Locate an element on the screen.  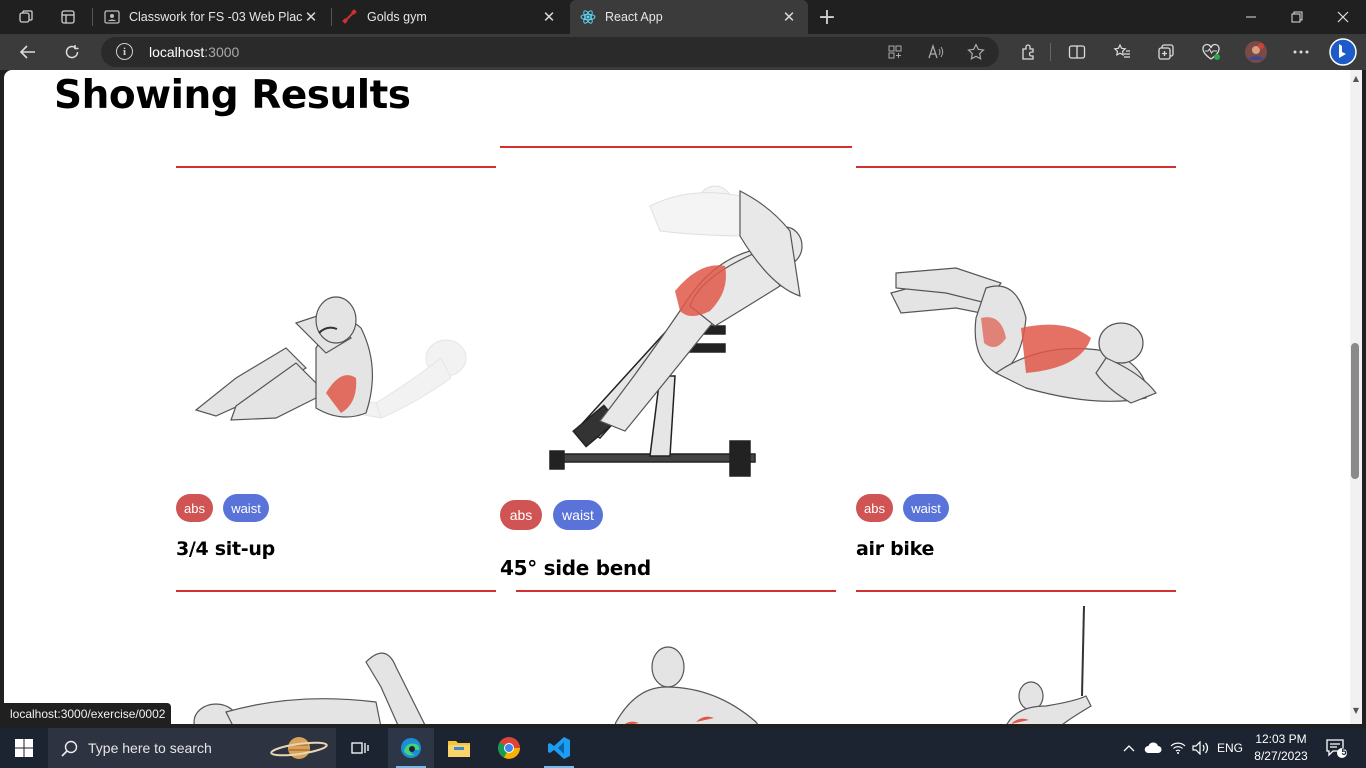
browser-essentials-icon is located at coordinates (1211, 52).